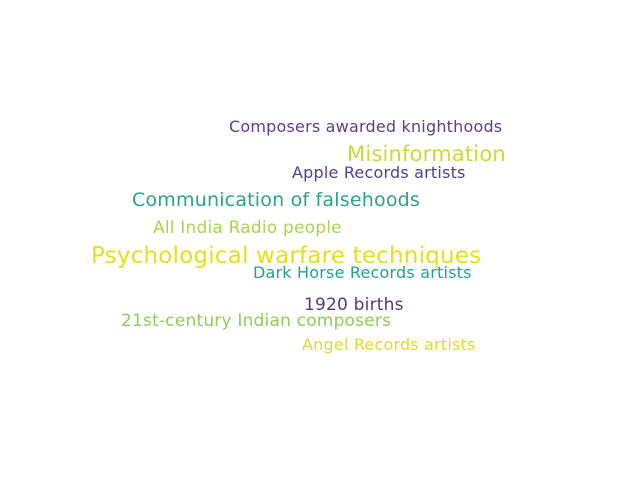 This screenshot has width=640, height=480. Describe the element at coordinates (256, 321) in the screenshot. I see `word: 21st-century Indian composers` at that location.